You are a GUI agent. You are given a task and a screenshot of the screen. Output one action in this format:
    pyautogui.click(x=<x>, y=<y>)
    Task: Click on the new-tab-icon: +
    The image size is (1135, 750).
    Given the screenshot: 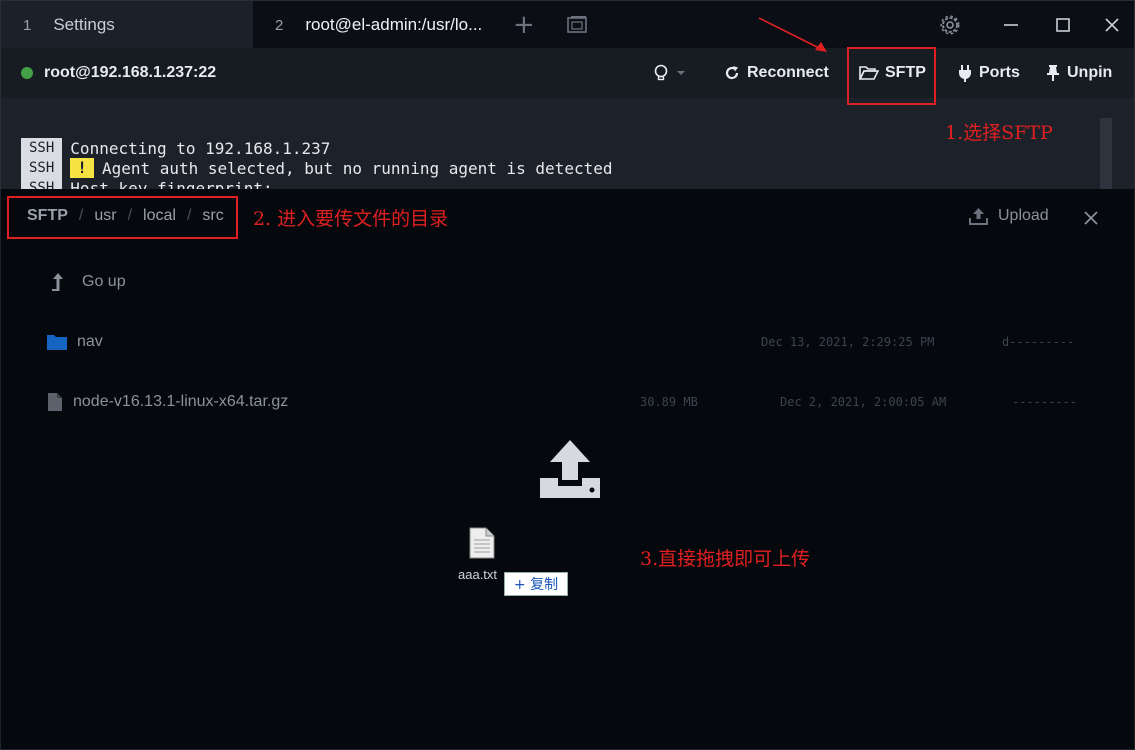 What is the action you would take?
    pyautogui.click(x=524, y=25)
    